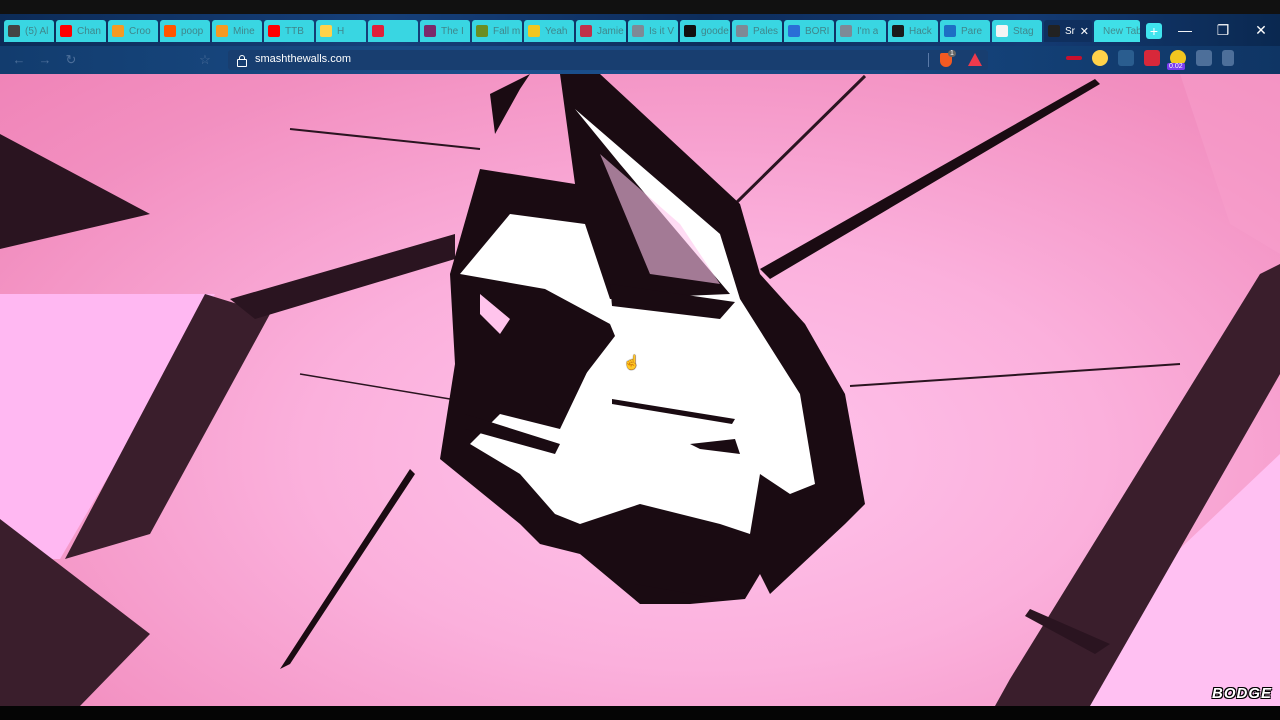 This screenshot has width=1280, height=720. I want to click on lemon-icon, so click(326, 31).